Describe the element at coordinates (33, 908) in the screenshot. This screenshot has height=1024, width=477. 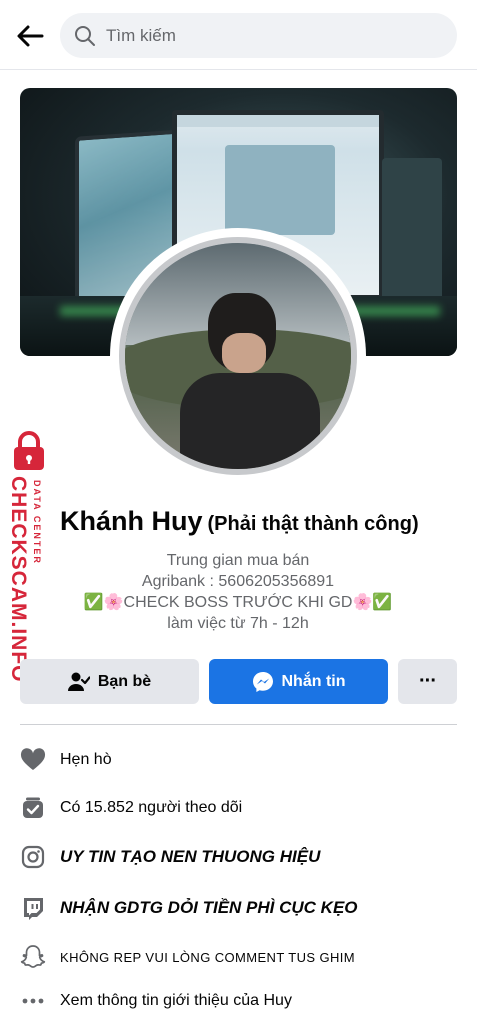
I see `twitch-icon` at that location.